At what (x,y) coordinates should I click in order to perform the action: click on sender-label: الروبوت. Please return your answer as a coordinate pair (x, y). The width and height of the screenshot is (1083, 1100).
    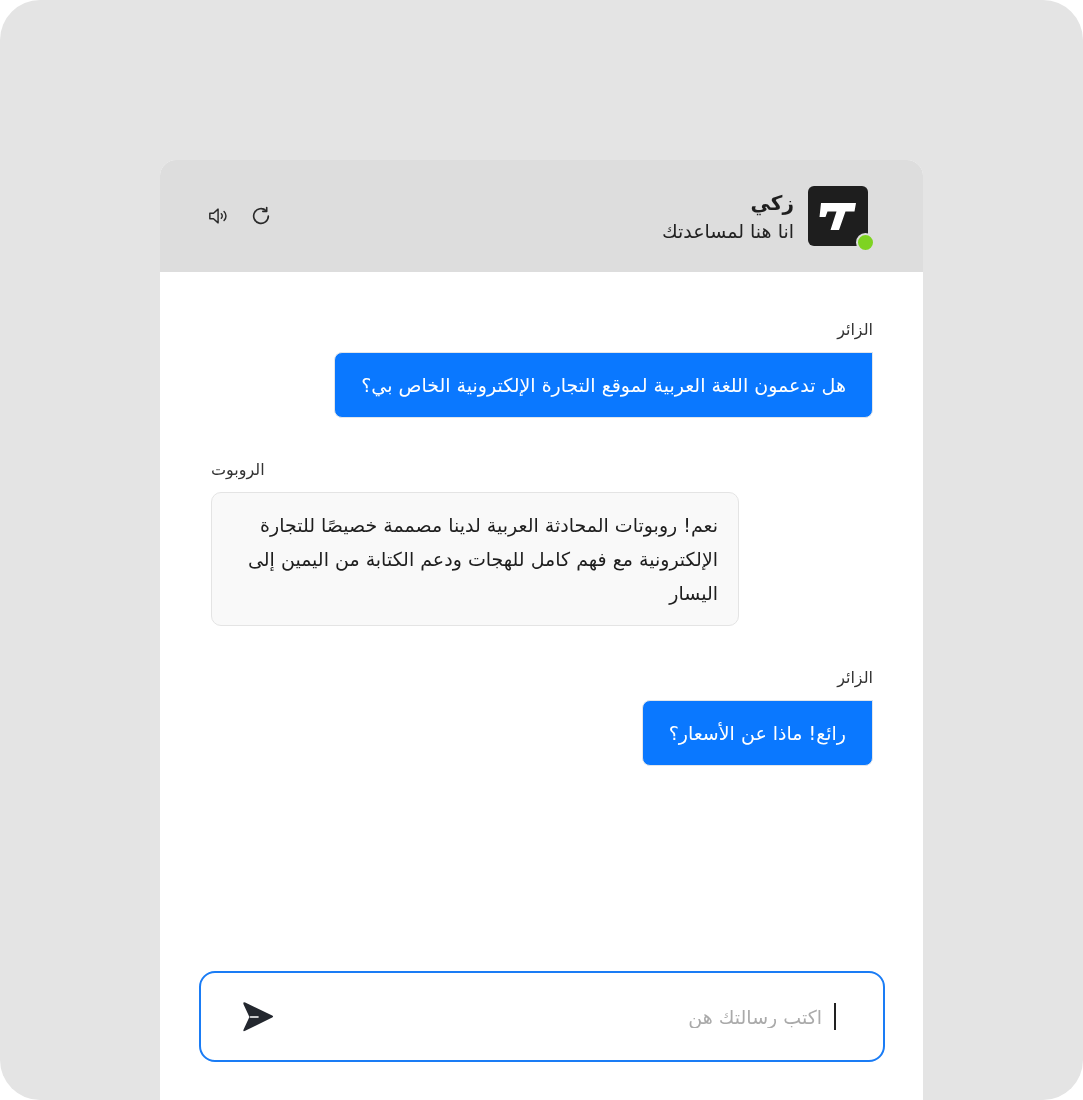
    Looking at the image, I should click on (238, 470).